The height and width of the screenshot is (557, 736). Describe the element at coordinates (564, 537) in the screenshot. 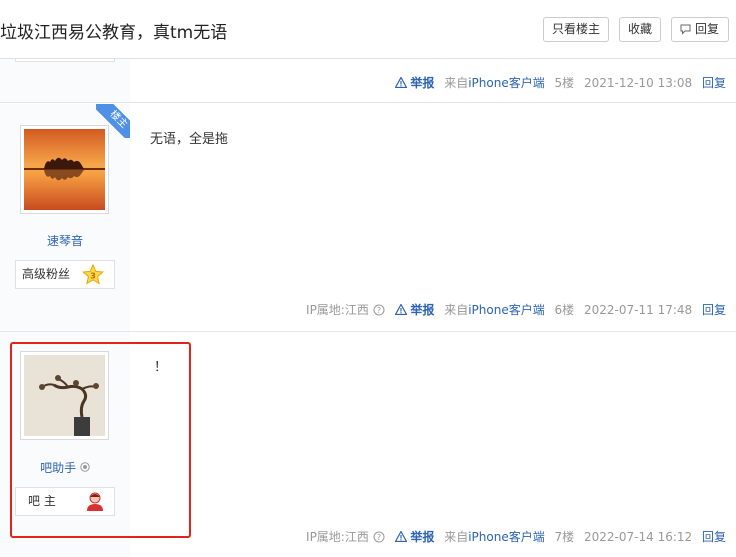

I see `floor-number: 7楼` at that location.